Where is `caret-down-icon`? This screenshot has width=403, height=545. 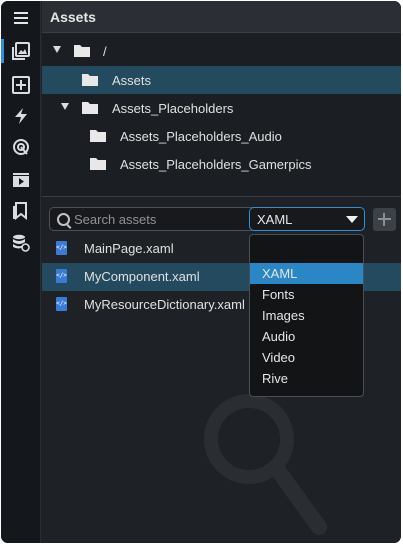 caret-down-icon is located at coordinates (352, 219).